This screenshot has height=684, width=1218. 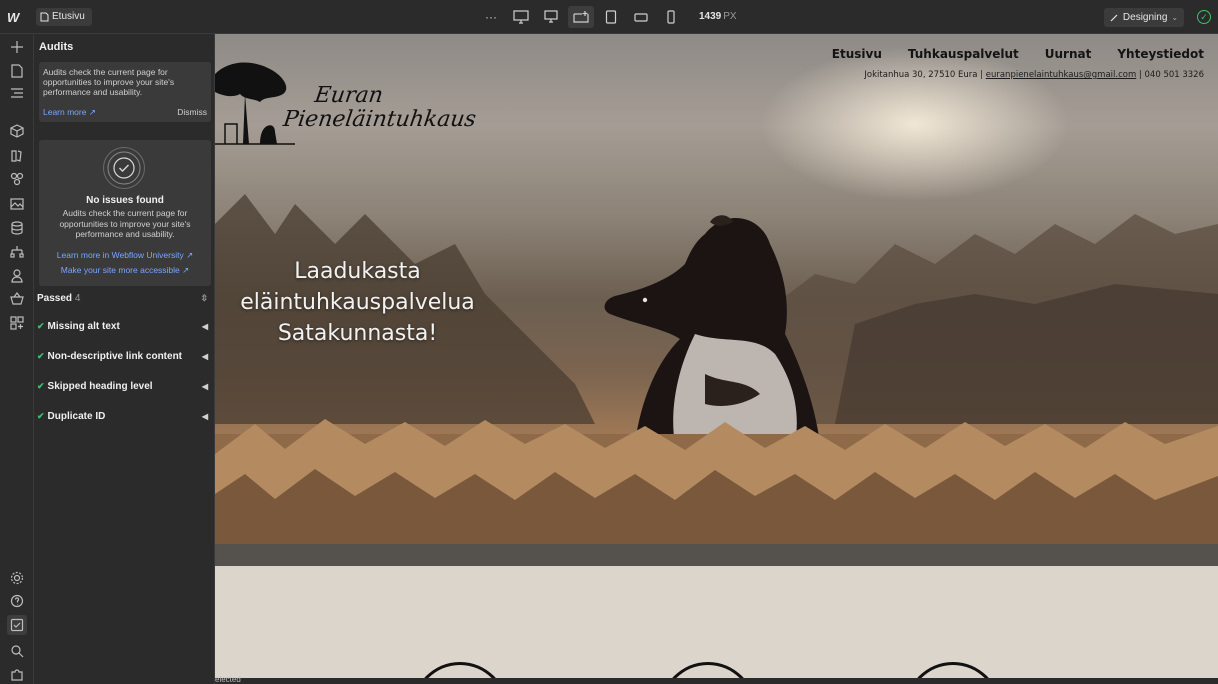 What do you see at coordinates (17, 359) in the screenshot?
I see `left-icon-rail` at bounding box center [17, 359].